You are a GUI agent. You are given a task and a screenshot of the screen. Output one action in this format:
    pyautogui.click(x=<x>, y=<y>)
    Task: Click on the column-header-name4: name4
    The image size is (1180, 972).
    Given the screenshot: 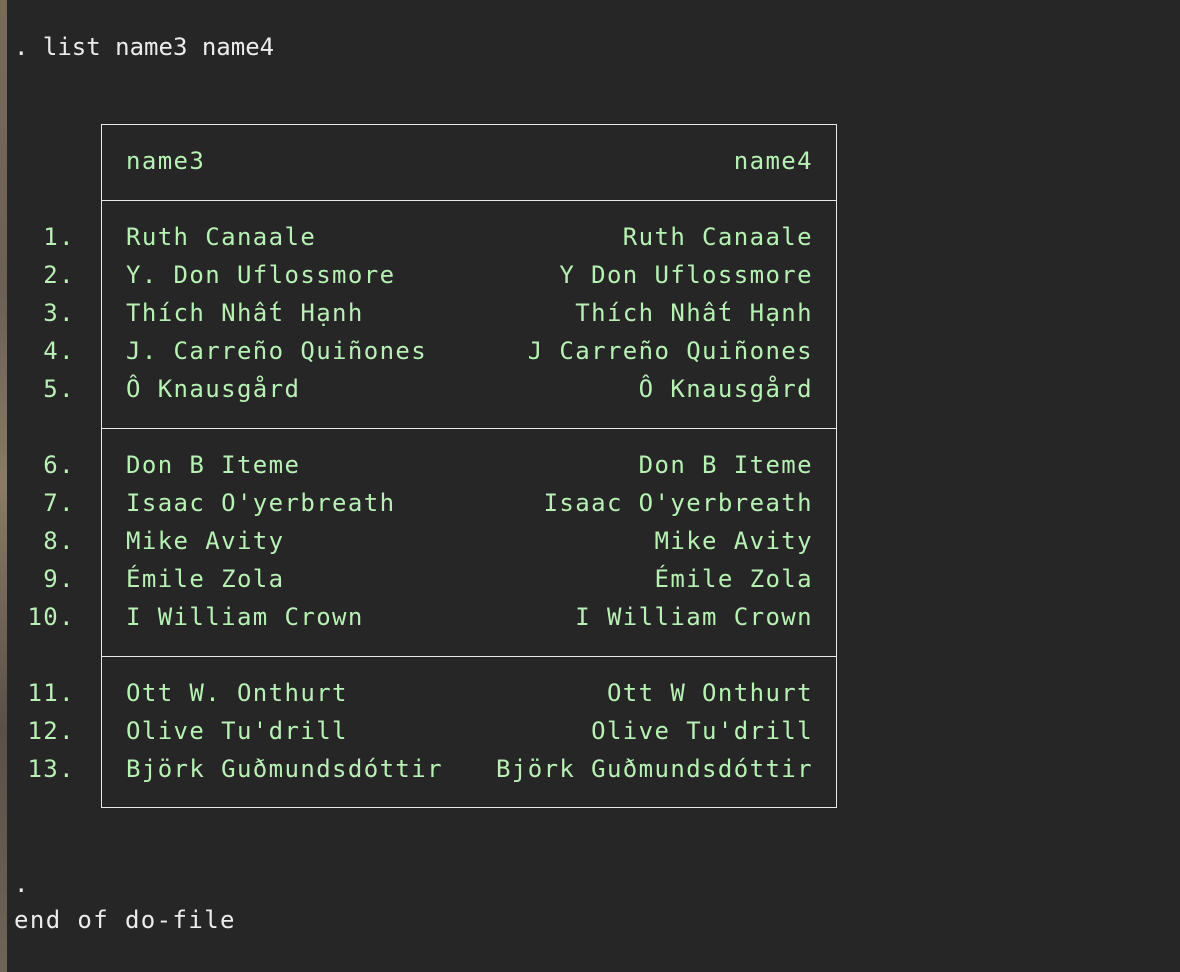 What is the action you would take?
    pyautogui.click(x=773, y=161)
    